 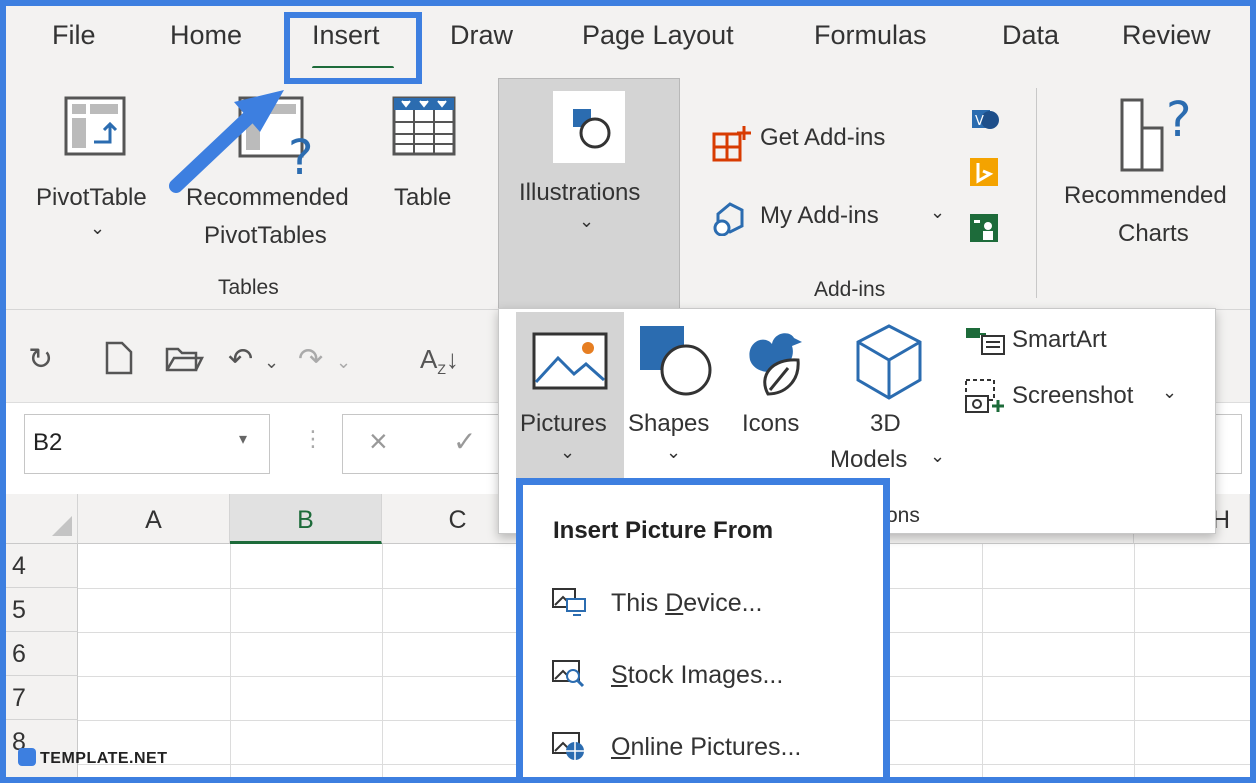 I want to click on open-folder-icon, so click(x=184, y=359).